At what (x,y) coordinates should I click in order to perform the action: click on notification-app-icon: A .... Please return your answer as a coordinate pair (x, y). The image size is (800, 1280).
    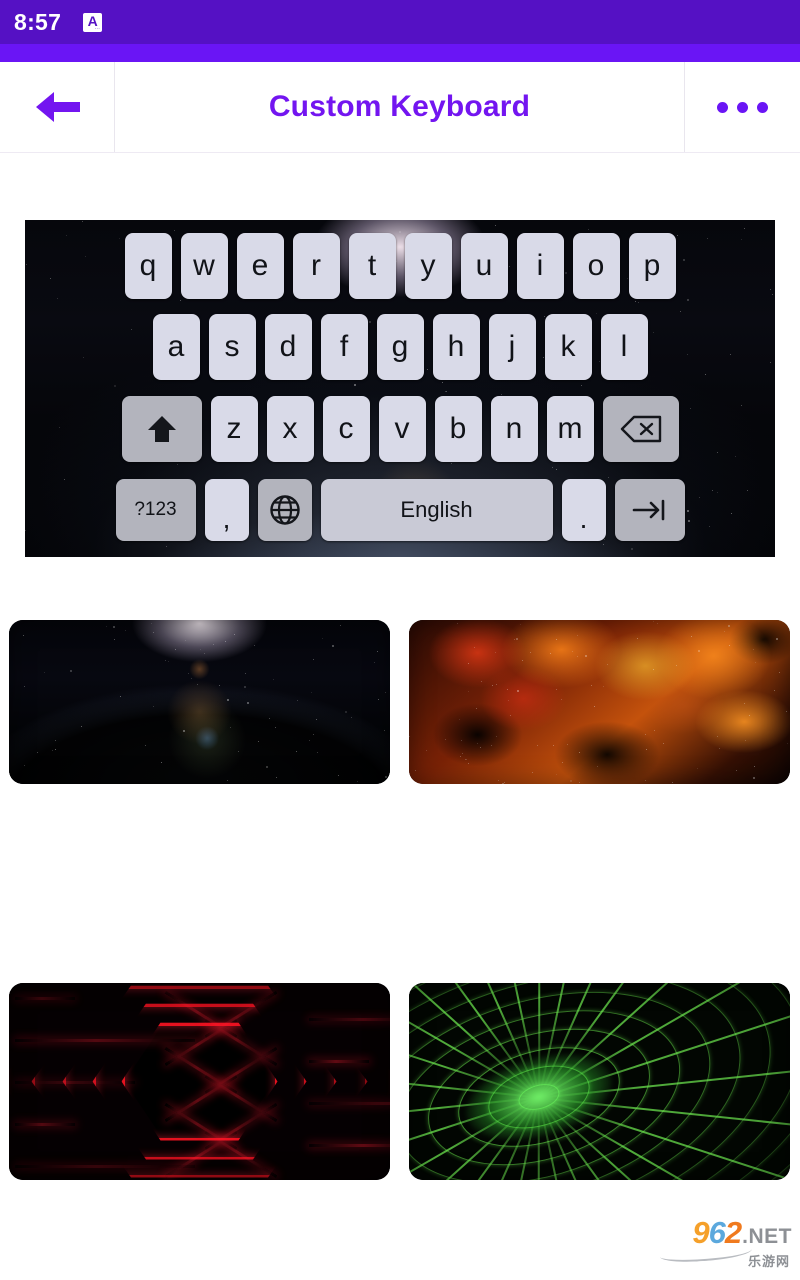
    Looking at the image, I should click on (93, 22).